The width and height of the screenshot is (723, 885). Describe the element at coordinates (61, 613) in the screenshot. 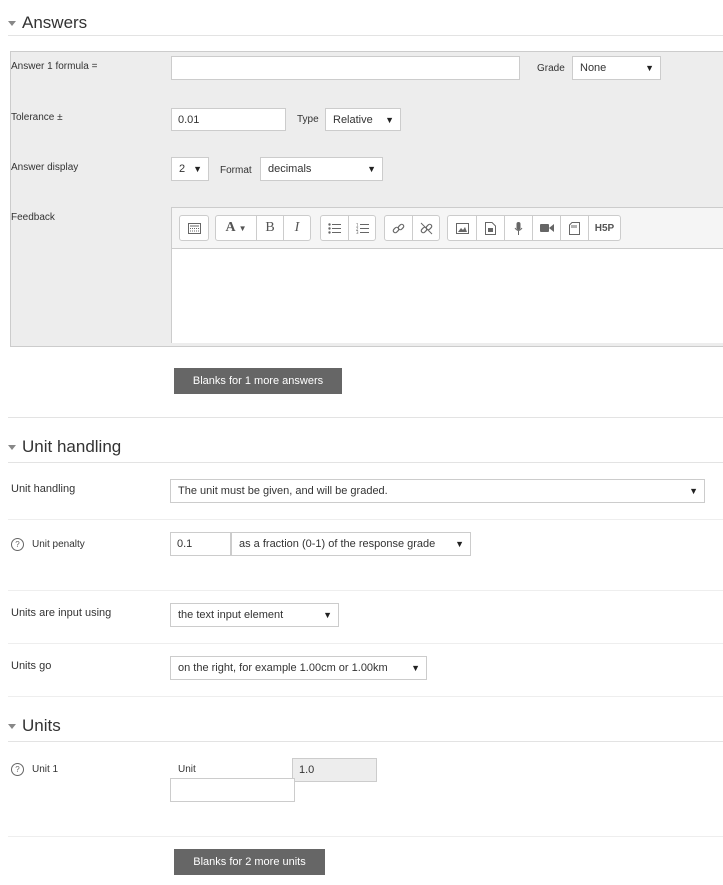

I see `units-input-label: Units are input using` at that location.